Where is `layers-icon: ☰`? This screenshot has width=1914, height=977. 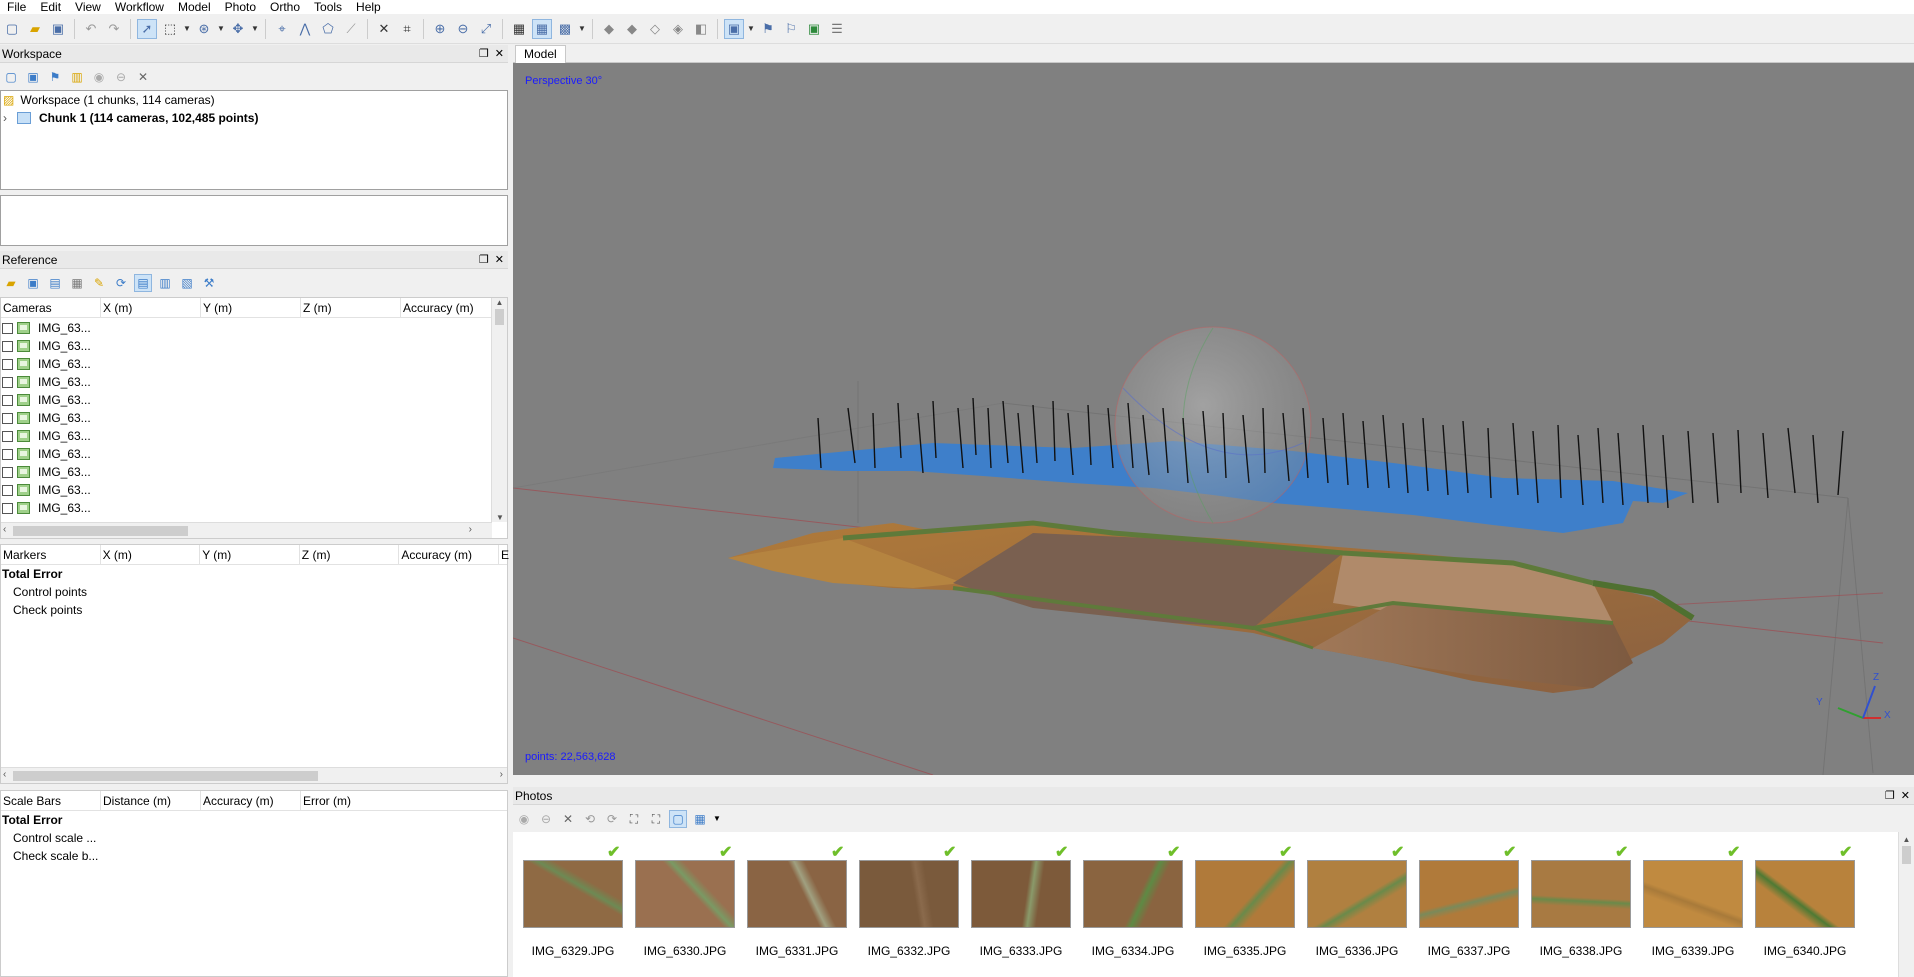
layers-icon: ☰ is located at coordinates (837, 29).